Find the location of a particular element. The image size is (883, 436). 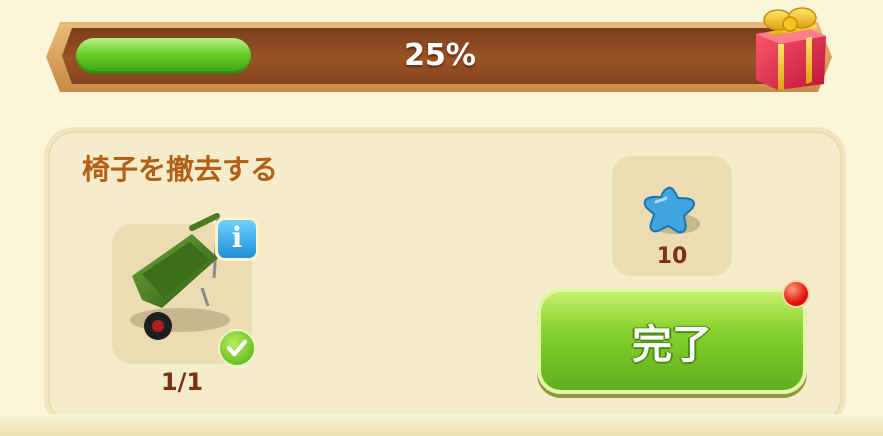

task-title: 椅子を撤去する is located at coordinates (180, 169).